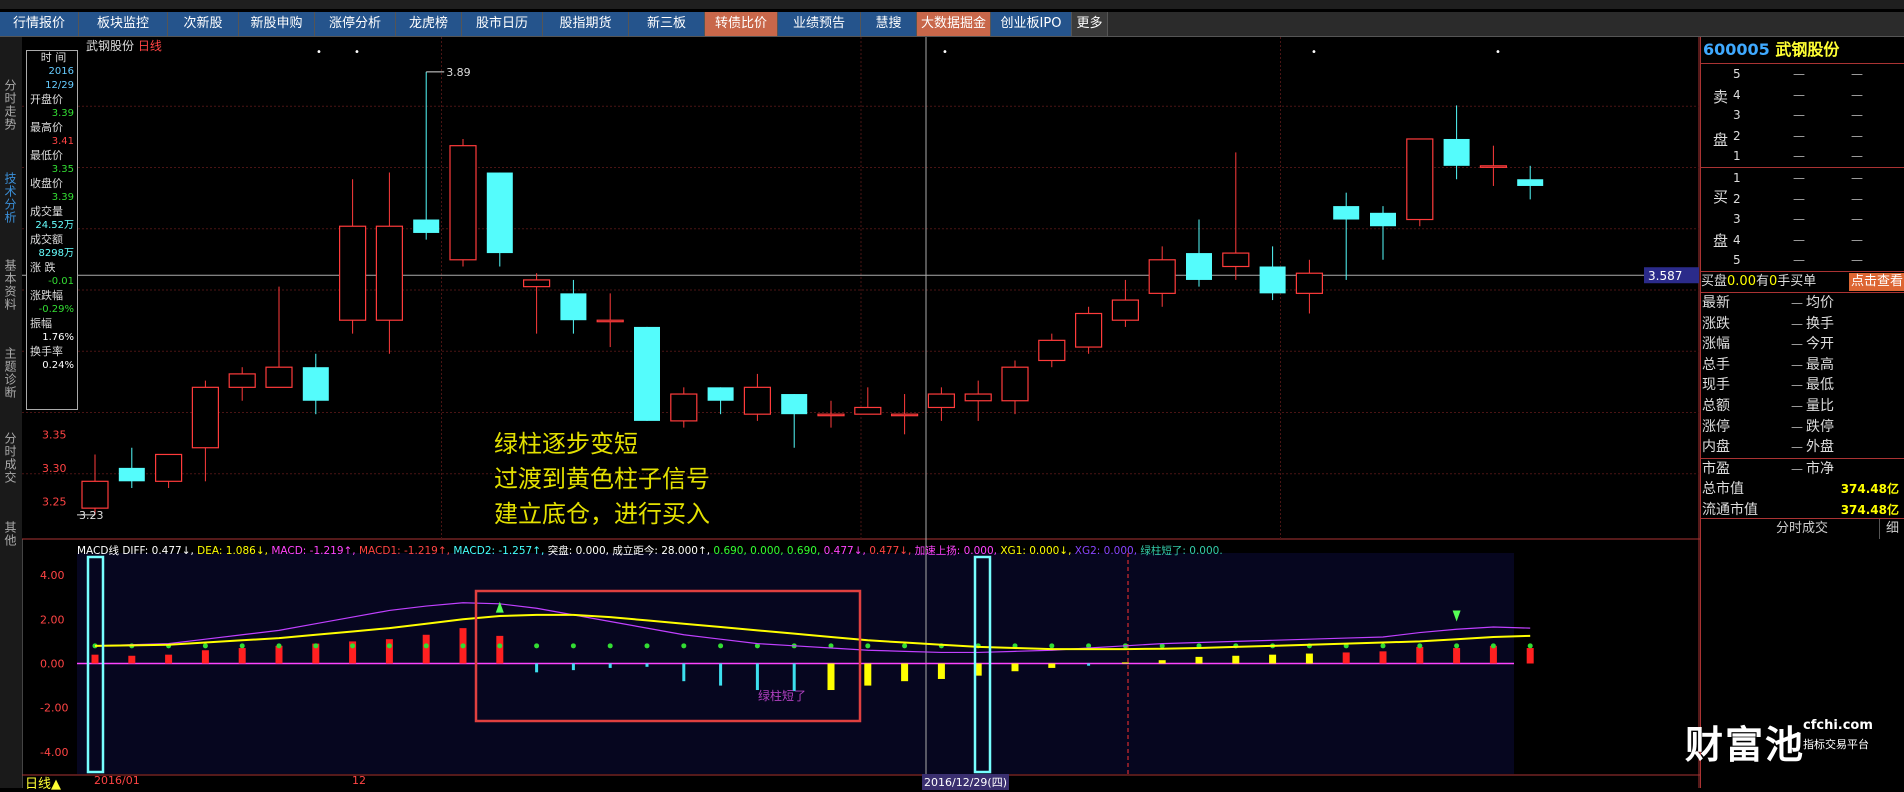 The width and height of the screenshot is (1904, 792). I want to click on cfchi-watermark: 财富池 cfchi.com 指标交易平台, so click(1779, 741).